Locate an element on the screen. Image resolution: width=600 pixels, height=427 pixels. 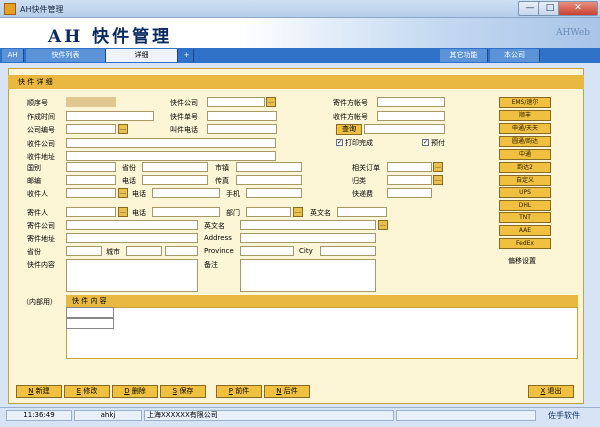
send-company-input is located at coordinates (132, 225).